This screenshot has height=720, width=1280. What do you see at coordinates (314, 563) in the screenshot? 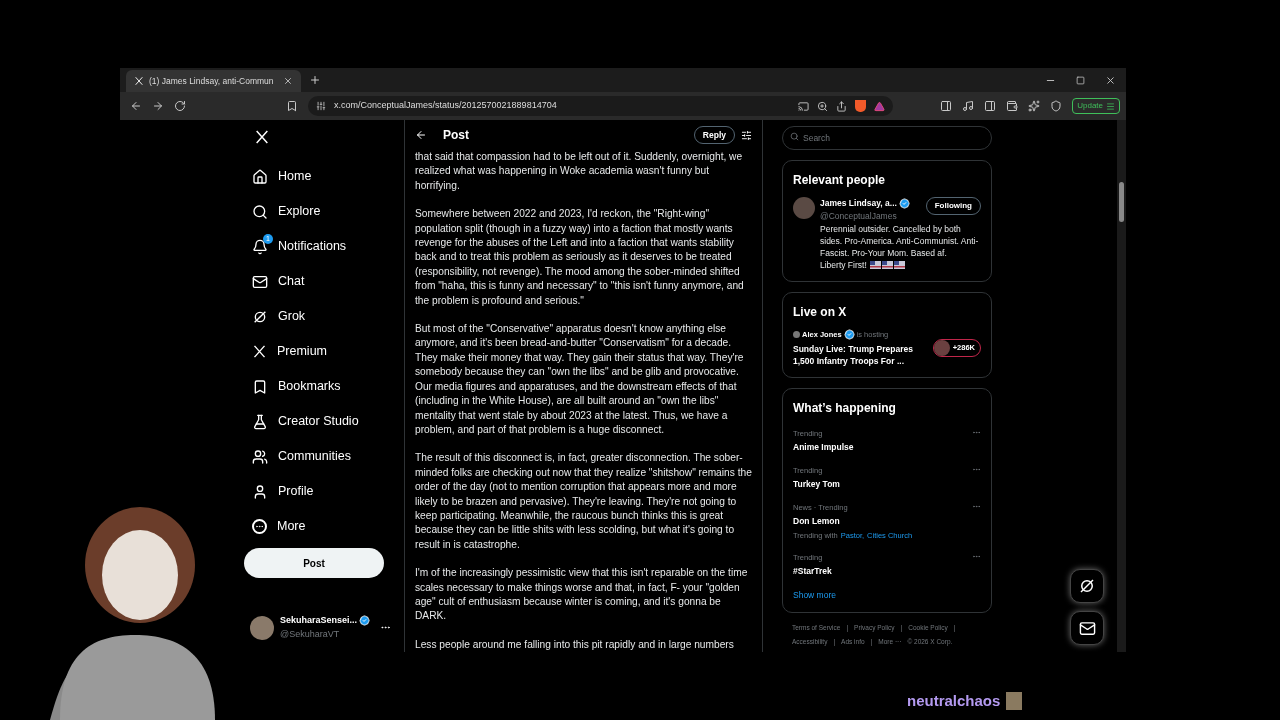
I see `post-button: Post` at bounding box center [314, 563].